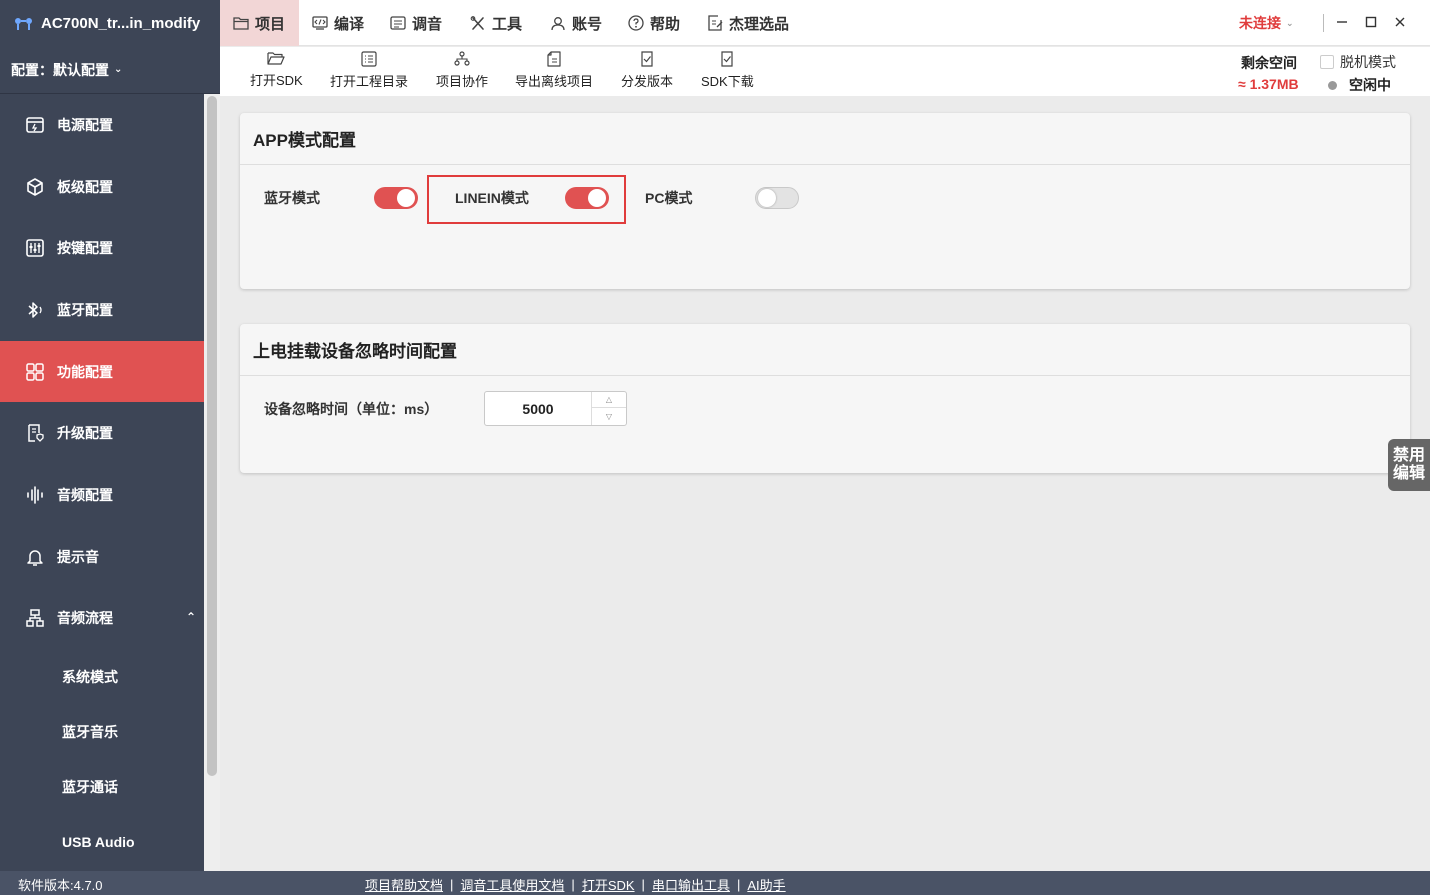 This screenshot has height=895, width=1430. I want to click on download-doc-icon, so click(727, 59).